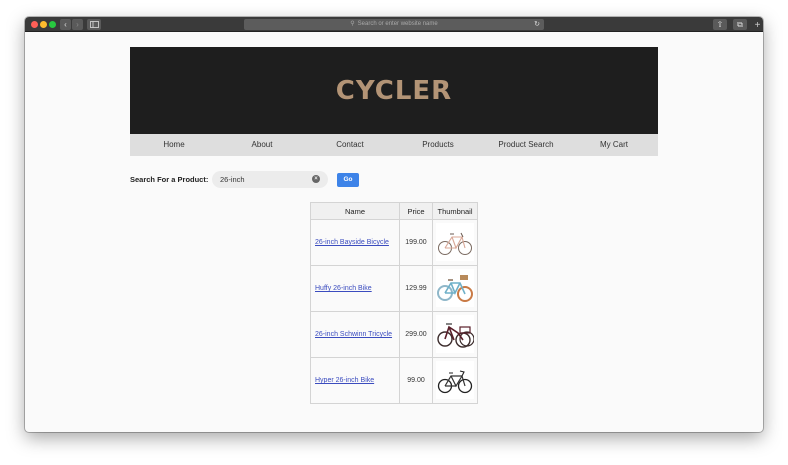 The image size is (788, 465). Describe the element at coordinates (350, 145) in the screenshot. I see `nav-item-contact: Contact` at that location.